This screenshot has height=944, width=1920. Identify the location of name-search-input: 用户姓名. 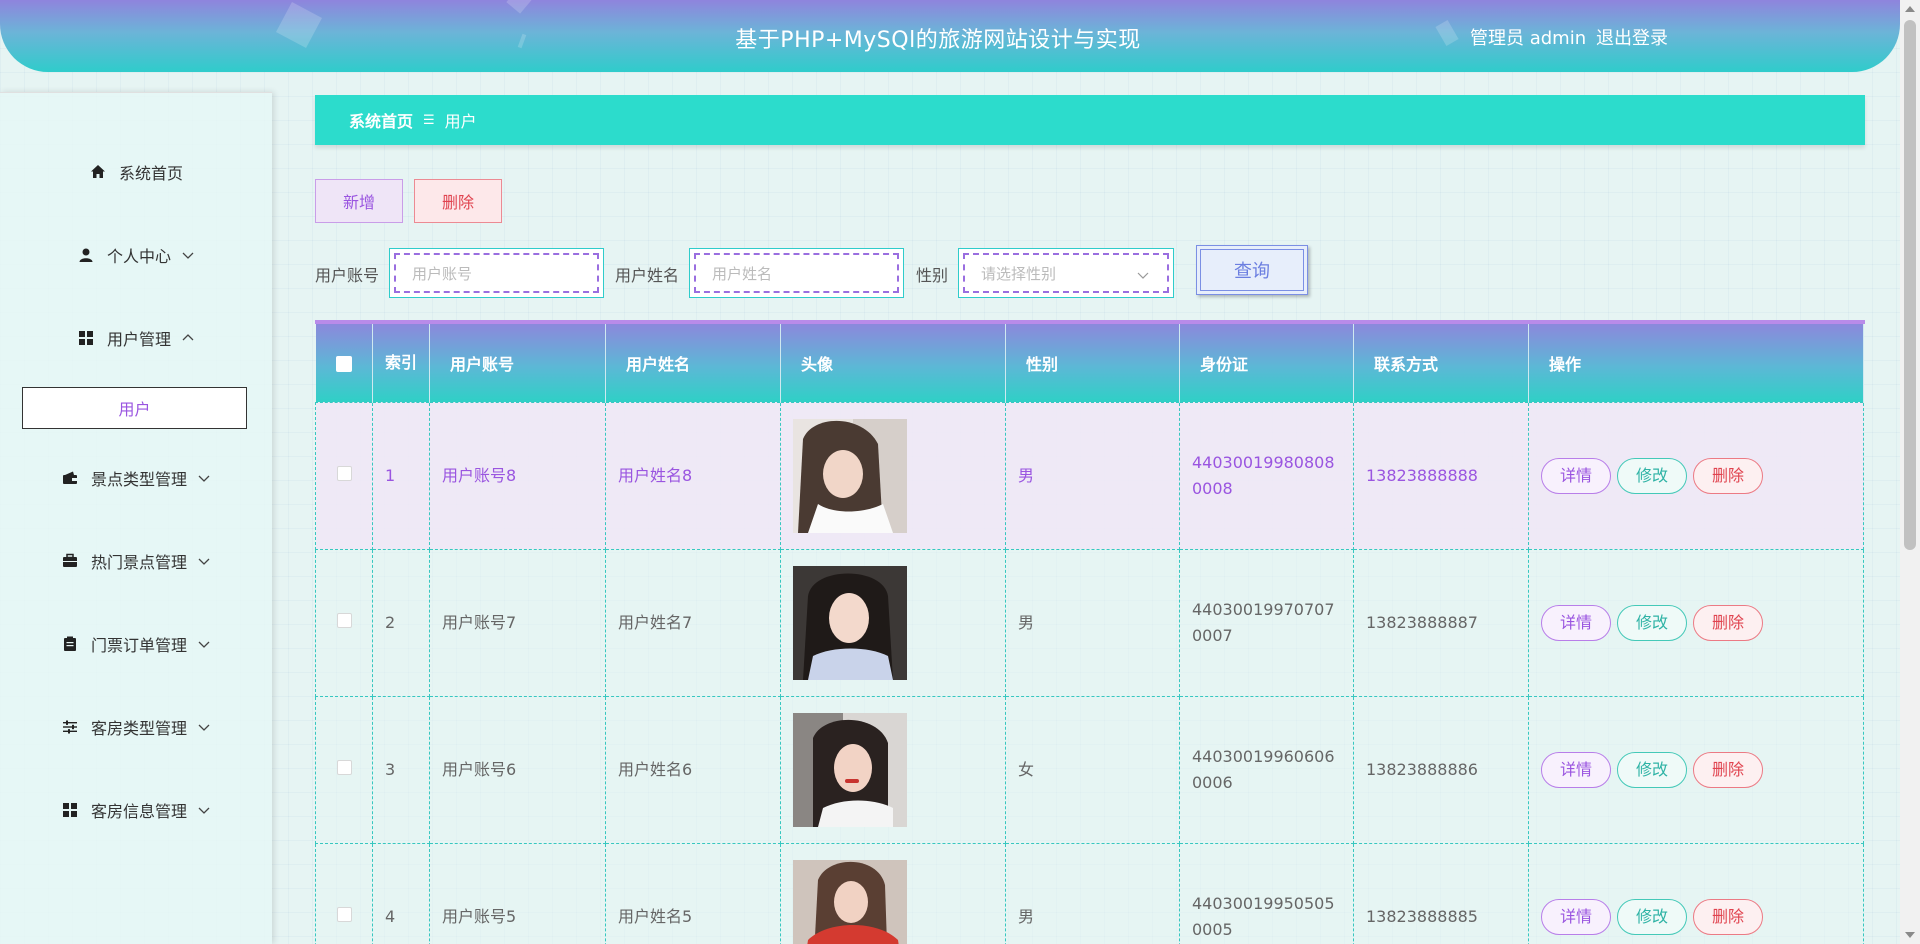
(796, 273).